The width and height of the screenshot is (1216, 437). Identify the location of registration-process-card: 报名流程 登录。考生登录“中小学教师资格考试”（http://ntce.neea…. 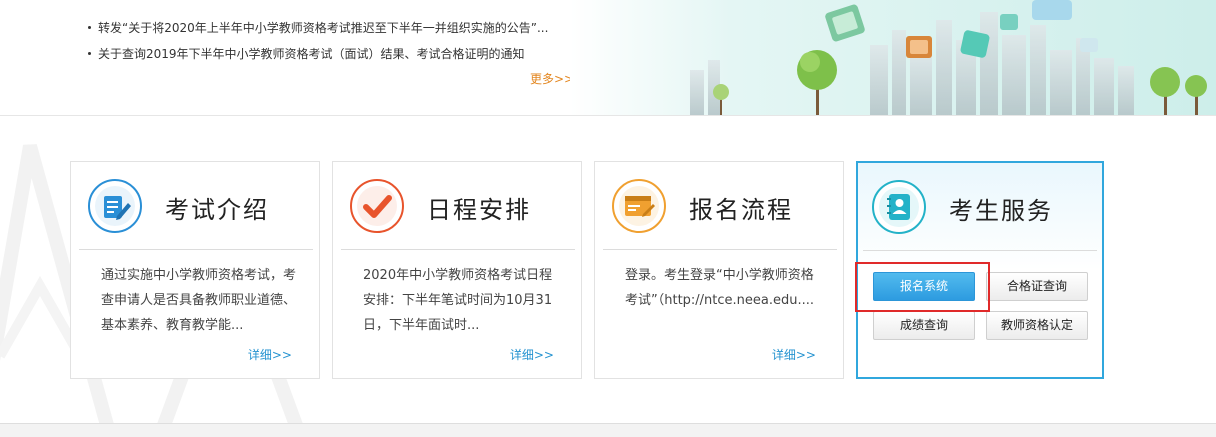
(719, 270).